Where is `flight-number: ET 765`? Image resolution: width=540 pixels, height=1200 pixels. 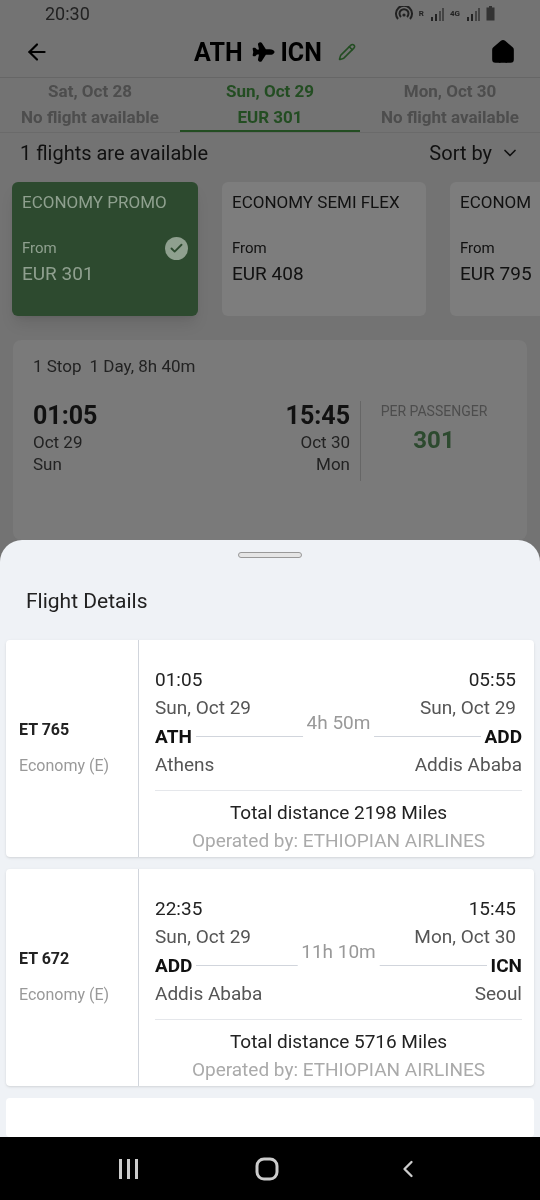 flight-number: ET 765 is located at coordinates (45, 730).